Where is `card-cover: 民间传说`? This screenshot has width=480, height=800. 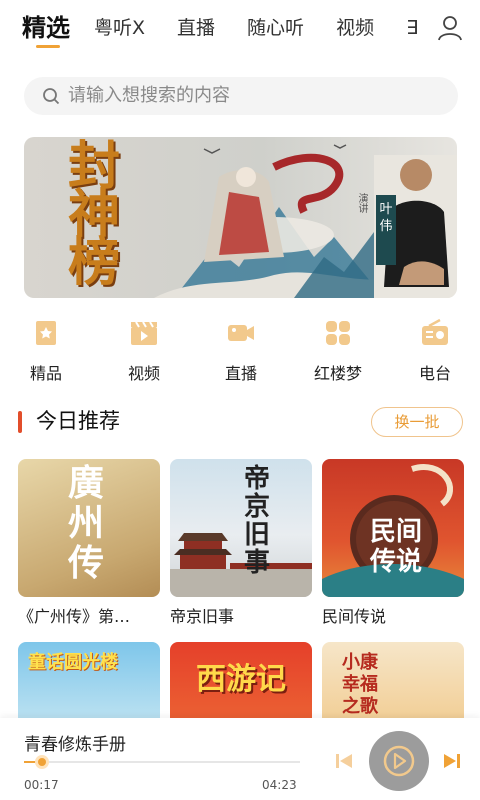
card-cover: 民间传说 is located at coordinates (393, 528).